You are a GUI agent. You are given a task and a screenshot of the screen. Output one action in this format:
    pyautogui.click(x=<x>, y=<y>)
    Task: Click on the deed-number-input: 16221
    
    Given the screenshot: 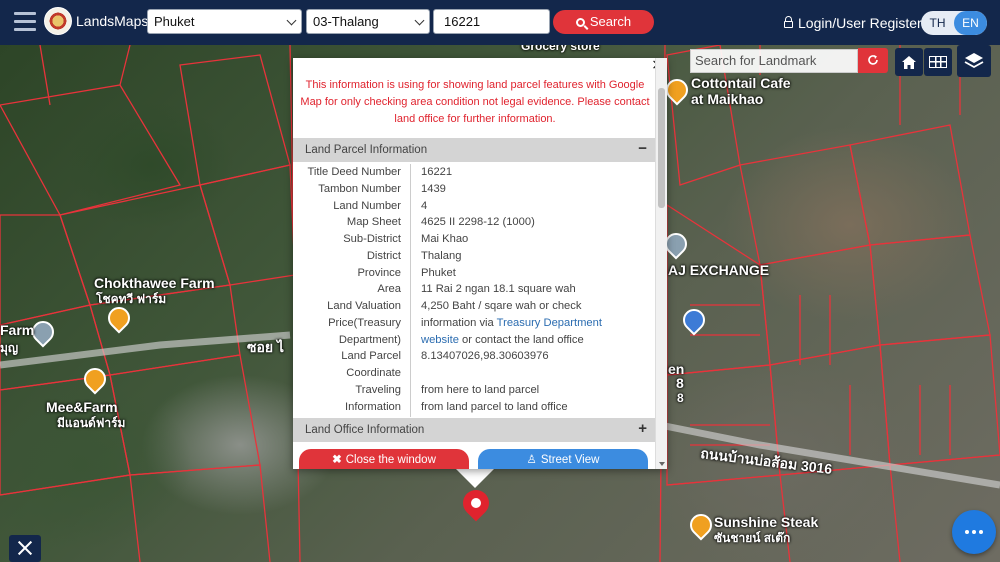 What is the action you would take?
    pyautogui.click(x=491, y=21)
    